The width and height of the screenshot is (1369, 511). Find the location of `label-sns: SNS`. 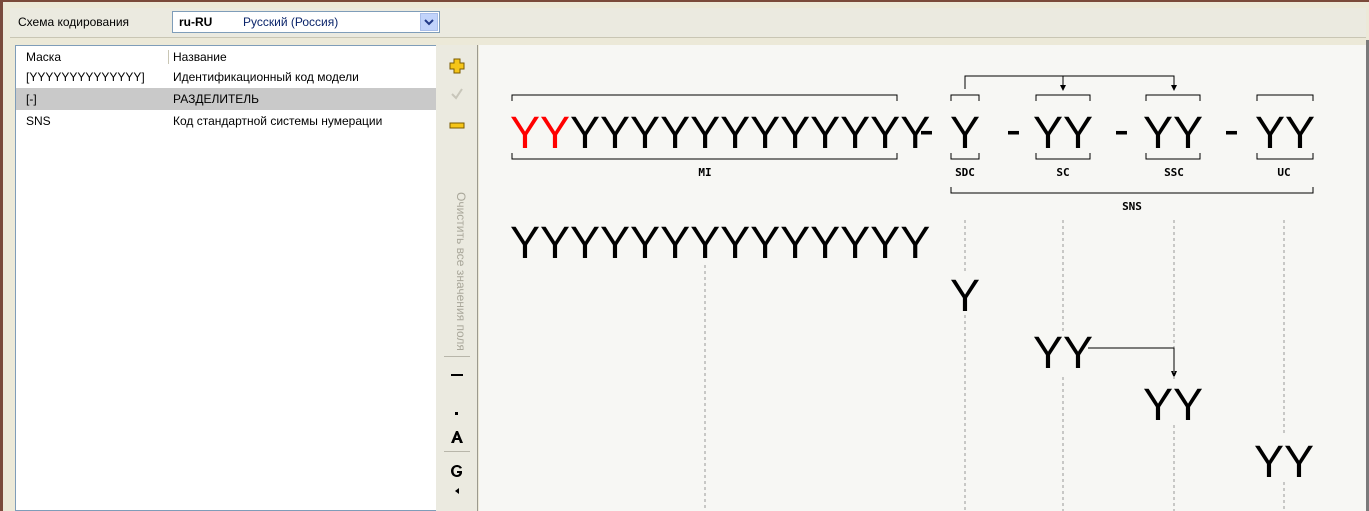

label-sns: SNS is located at coordinates (1132, 206).